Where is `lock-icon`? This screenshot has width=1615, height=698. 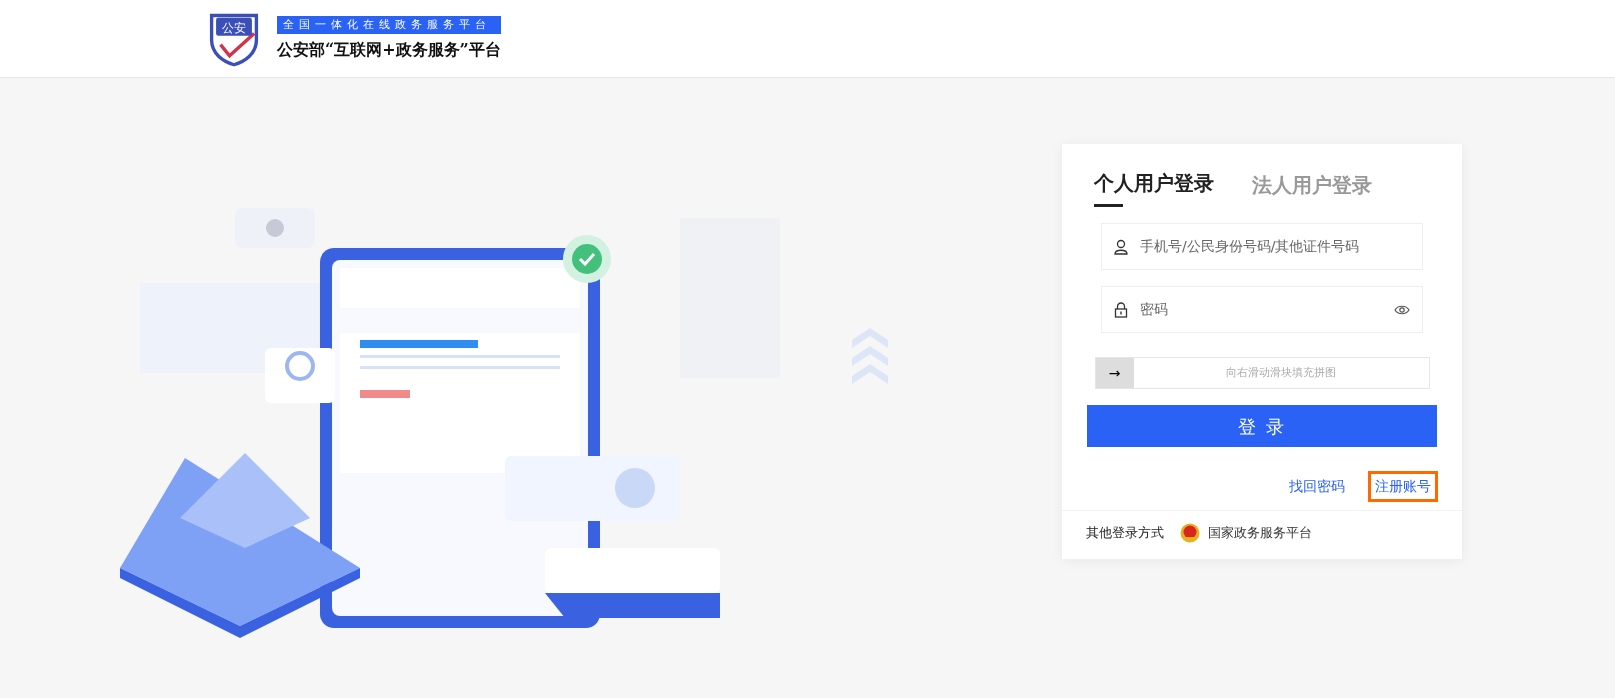 lock-icon is located at coordinates (1121, 309).